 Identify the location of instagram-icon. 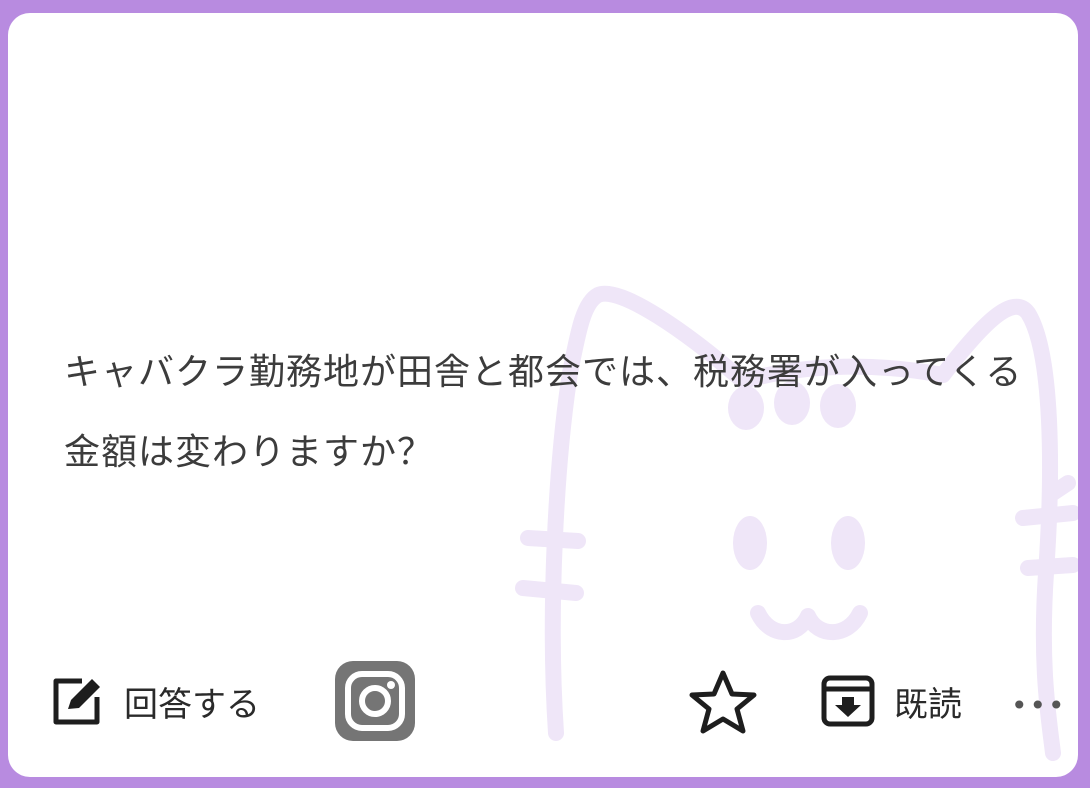
(375, 701).